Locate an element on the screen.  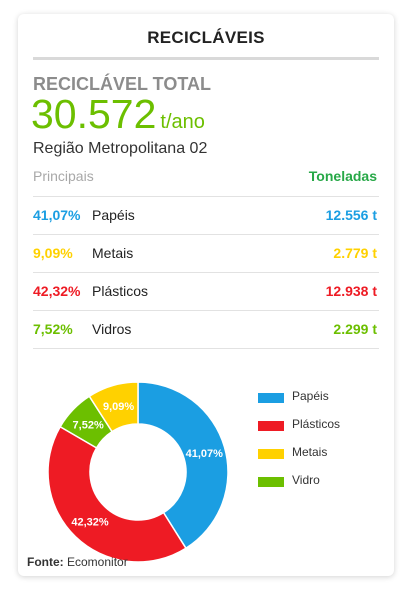
source-note: Fonte: Ecomonitor is located at coordinates (77, 562).